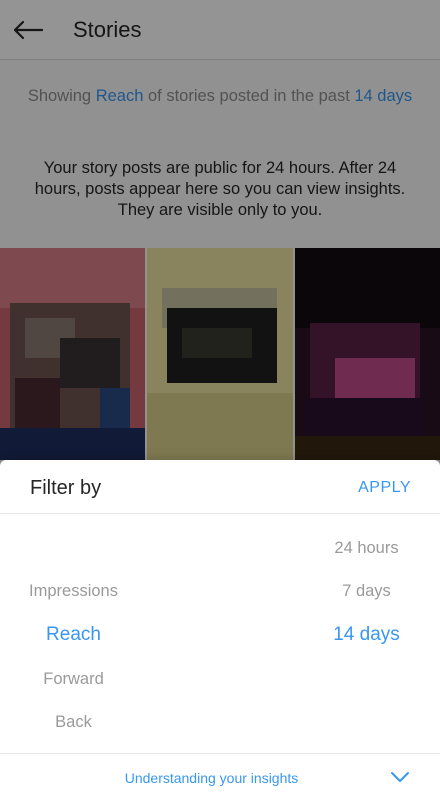 The width and height of the screenshot is (440, 800). I want to click on period-option-24-hours: 24 hours, so click(366, 548).